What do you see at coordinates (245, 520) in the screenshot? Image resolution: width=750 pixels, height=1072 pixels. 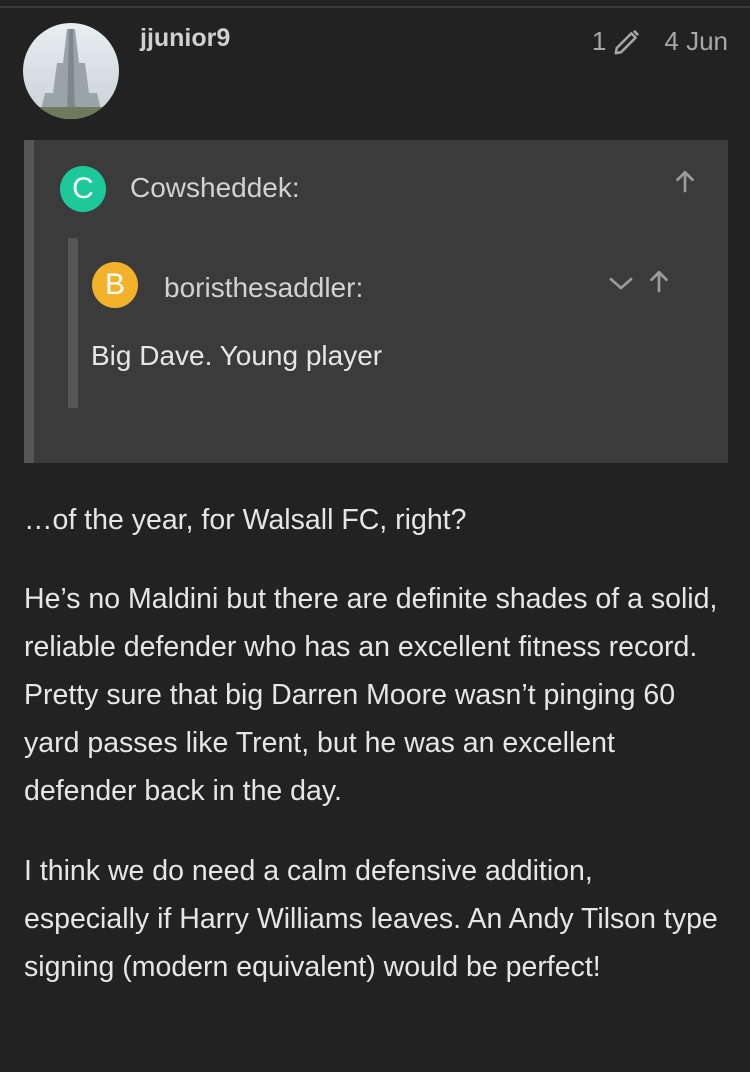 I see `post-paragraph: …of the year, for Walsall FC, right?` at bounding box center [245, 520].